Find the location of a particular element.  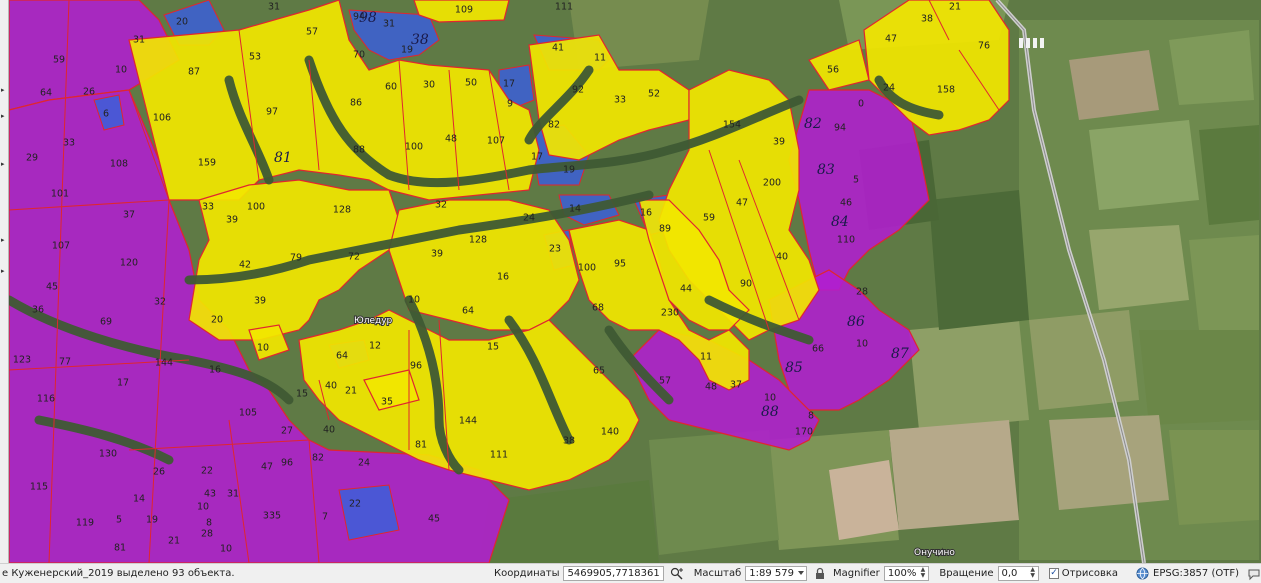

field-label: 335 is located at coordinates (272, 516).